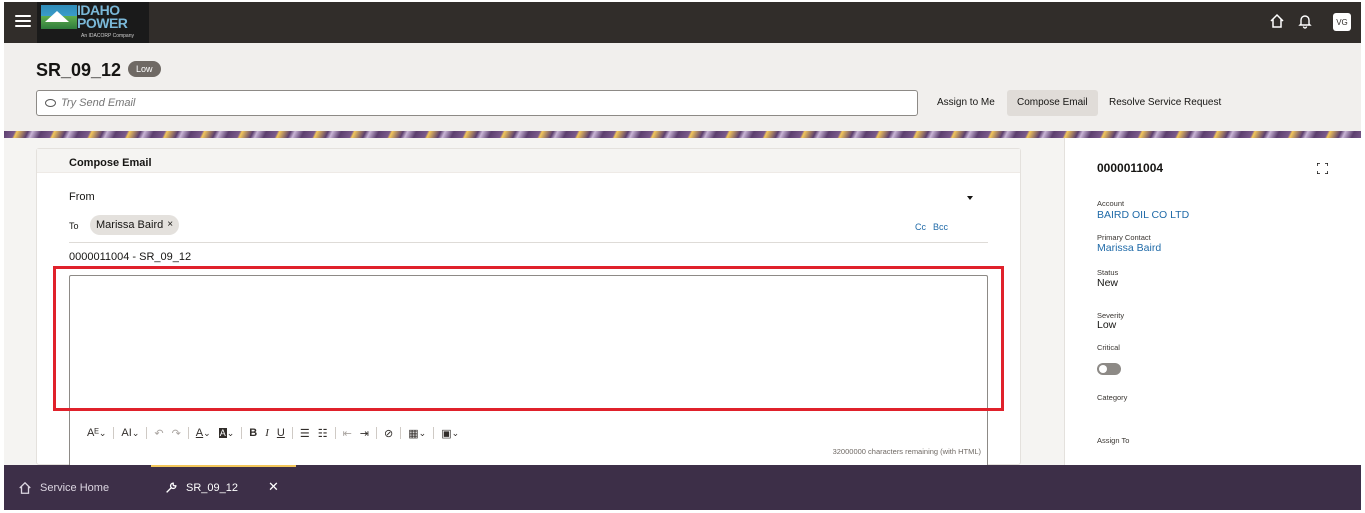  Describe the element at coordinates (1322, 168) in the screenshot. I see `expand-icon` at that location.